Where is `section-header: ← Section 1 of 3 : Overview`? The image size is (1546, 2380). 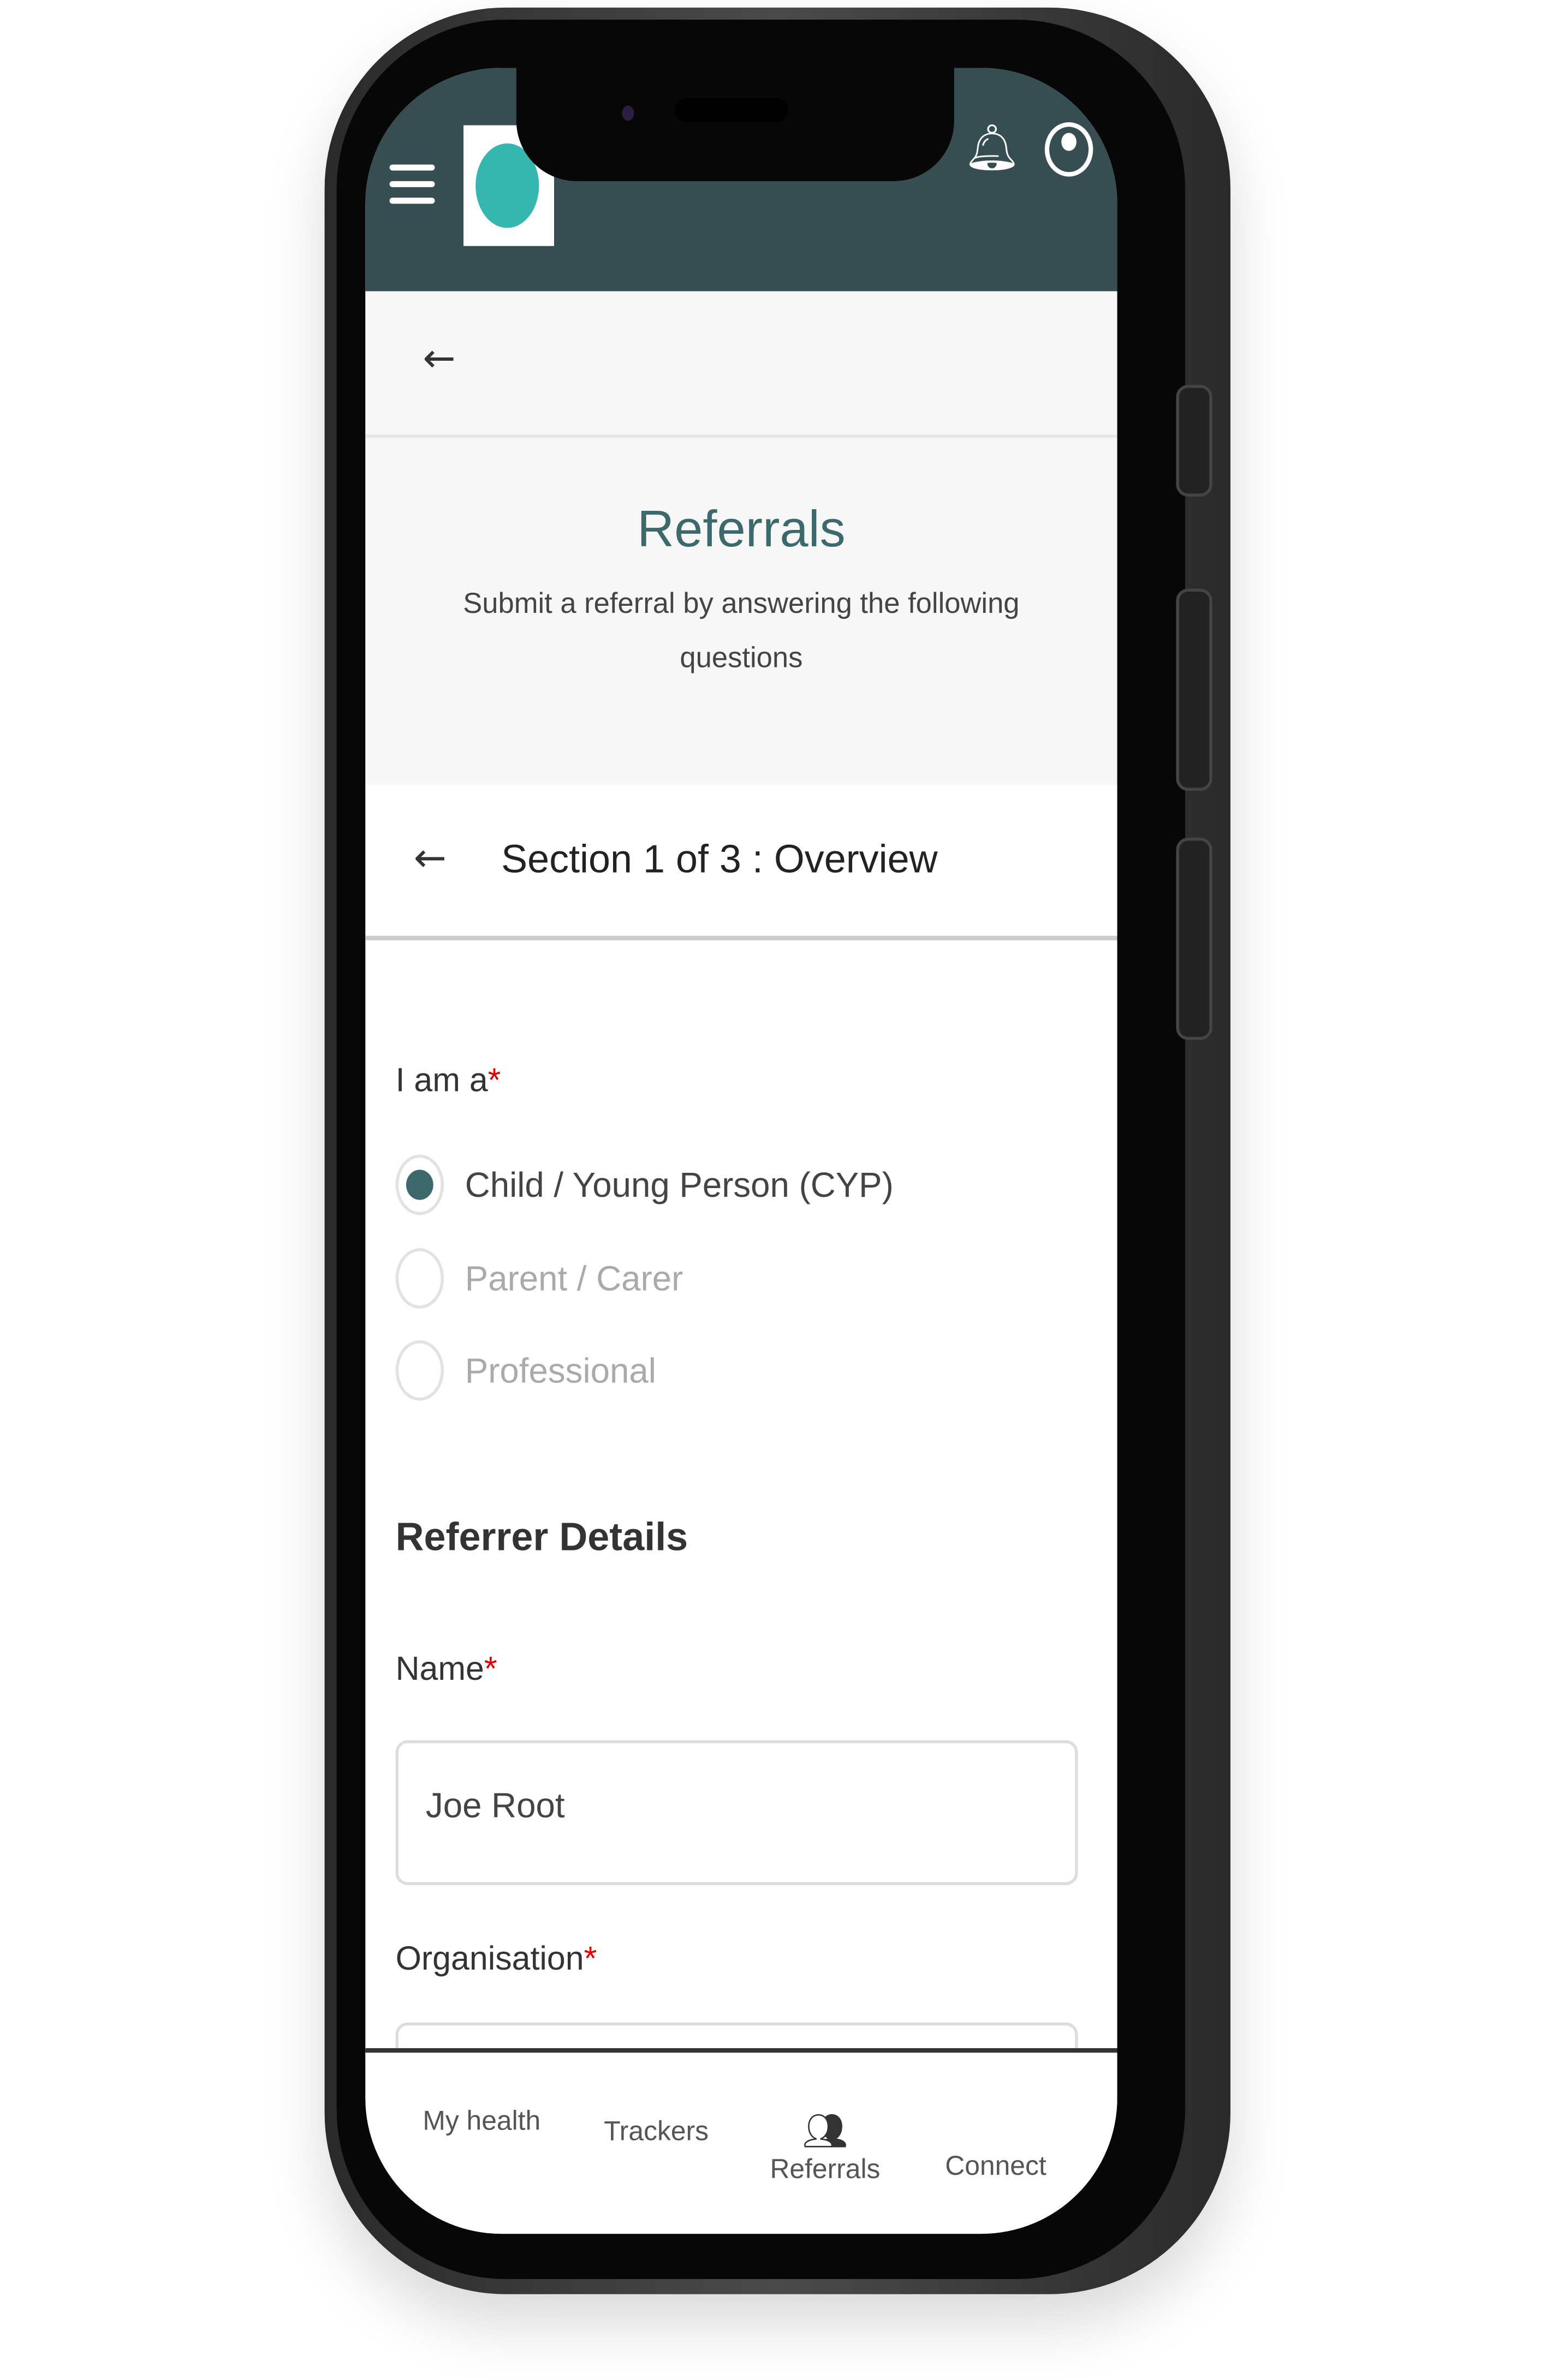
section-header: ← Section 1 of 3 : Overview is located at coordinates (741, 863).